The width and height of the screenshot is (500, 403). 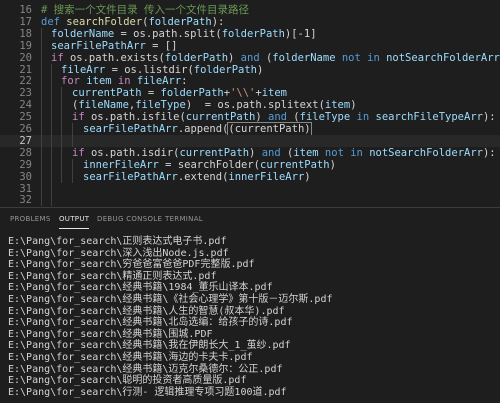 I want to click on line-number: 23, so click(x=25, y=93).